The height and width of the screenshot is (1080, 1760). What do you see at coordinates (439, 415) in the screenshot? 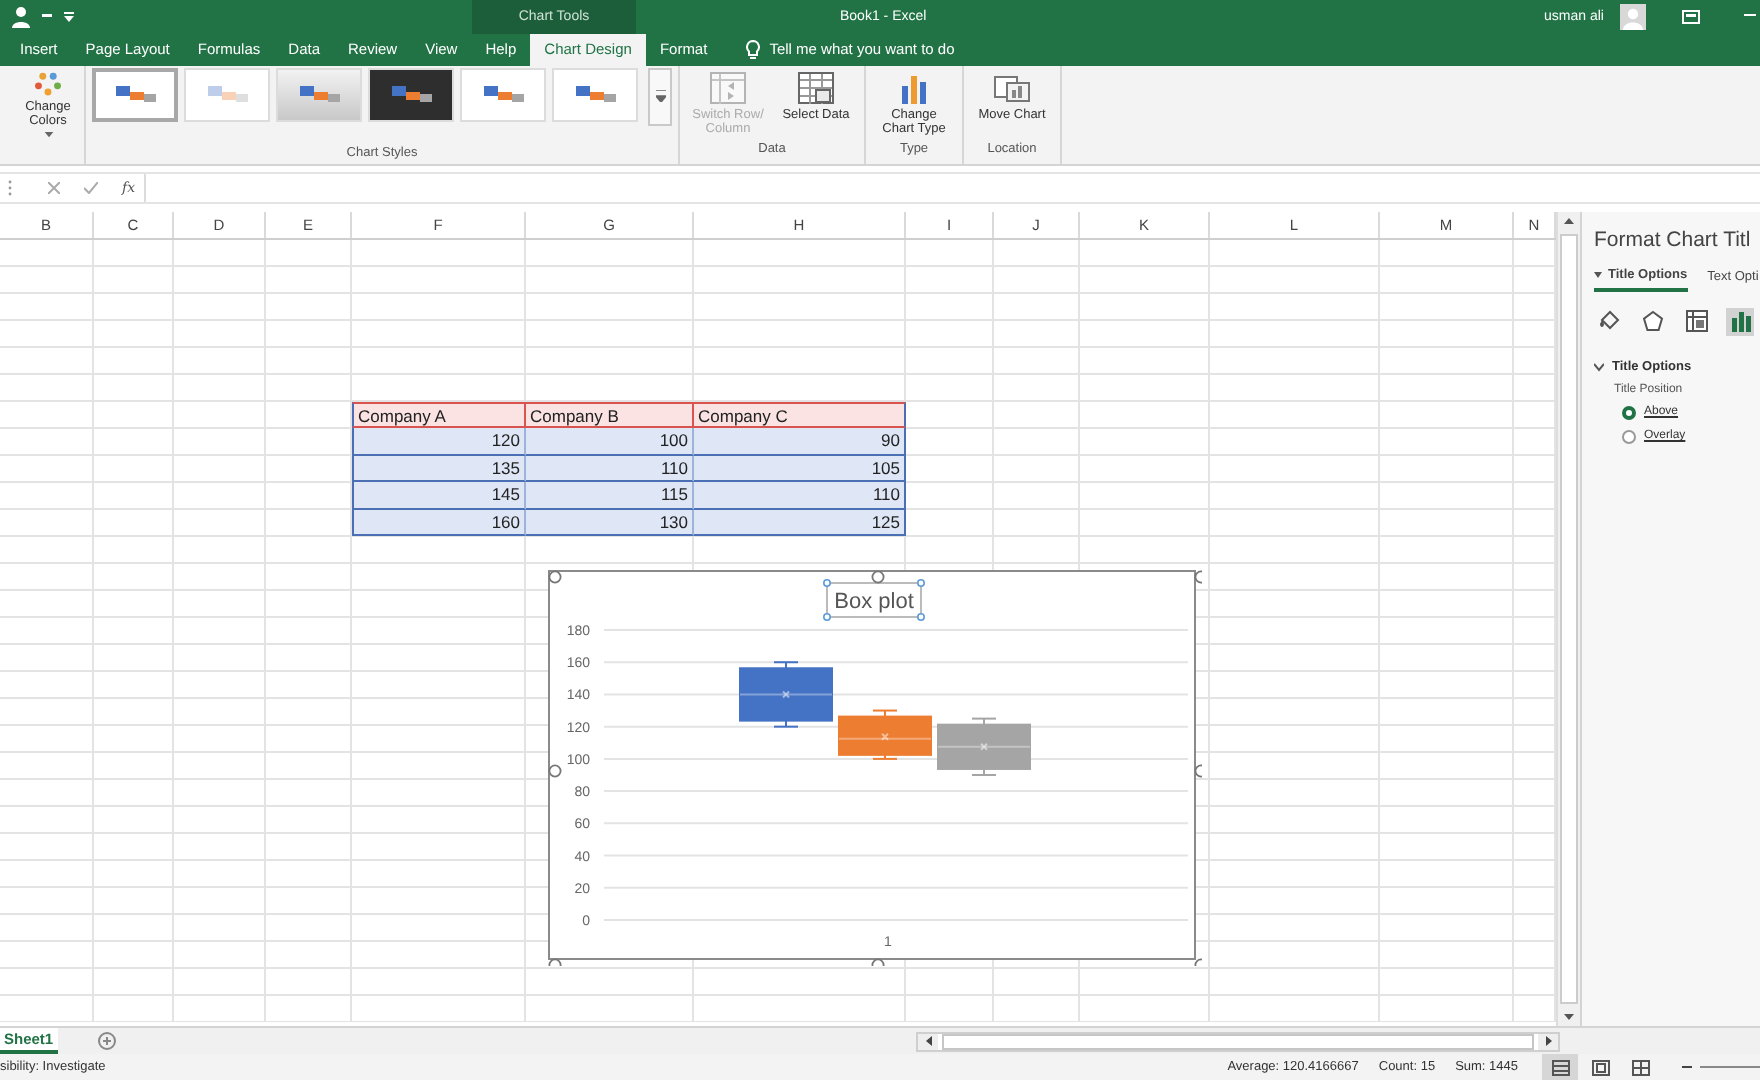
I see `table-header-cell: Company A` at bounding box center [439, 415].